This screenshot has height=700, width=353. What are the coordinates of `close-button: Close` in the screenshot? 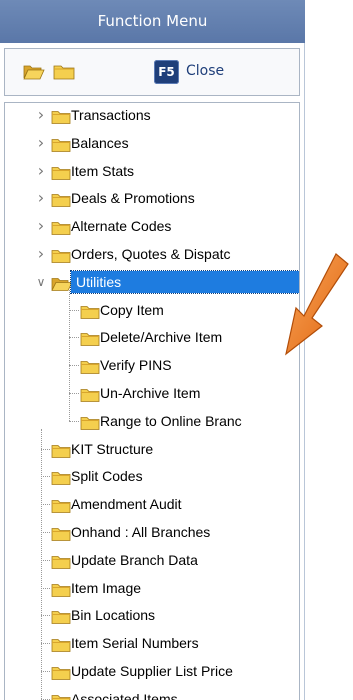 It's located at (205, 71).